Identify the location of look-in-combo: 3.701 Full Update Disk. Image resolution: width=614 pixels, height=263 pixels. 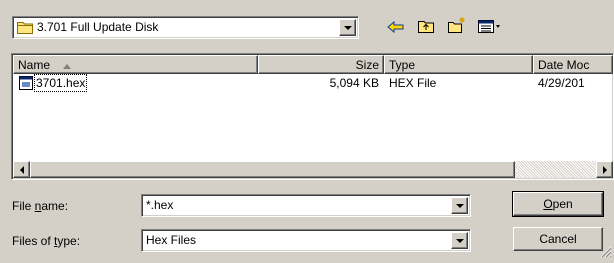
(185, 27).